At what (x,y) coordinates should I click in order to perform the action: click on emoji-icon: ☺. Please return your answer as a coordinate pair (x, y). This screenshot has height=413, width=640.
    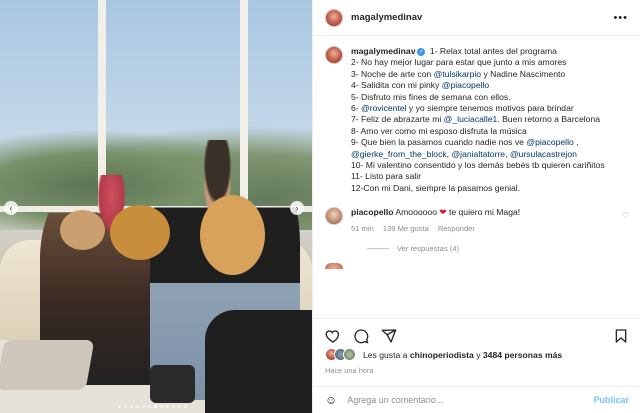
    Looking at the image, I should click on (331, 400).